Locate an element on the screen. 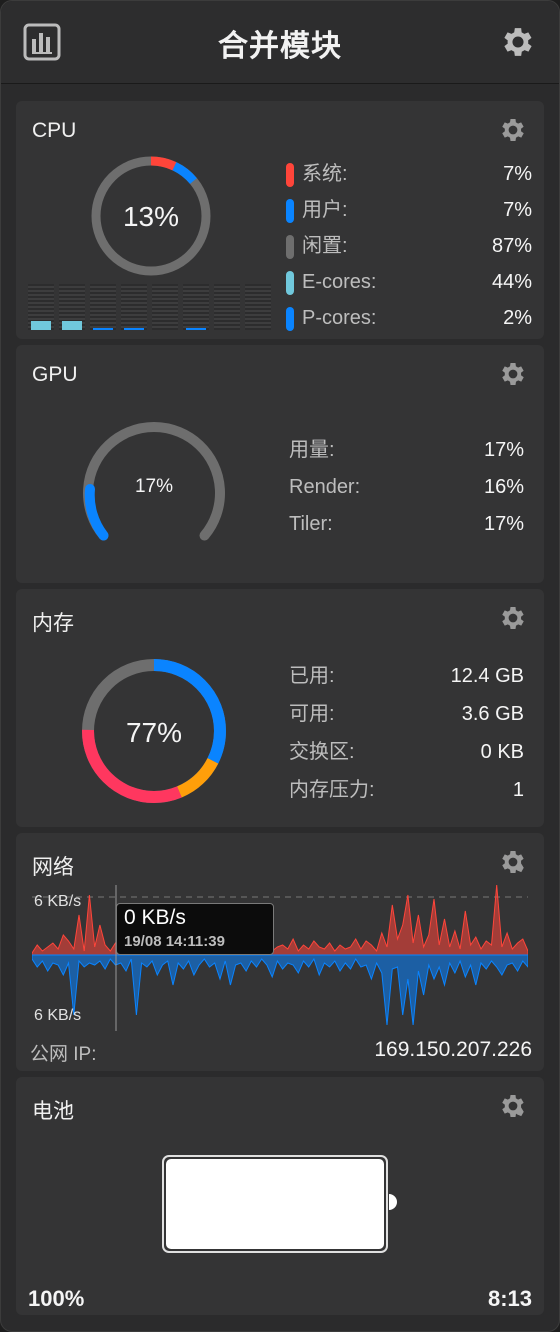 The width and height of the screenshot is (560, 1332). gpu-stat-tiler: Tiler: 17% is located at coordinates (406, 524).